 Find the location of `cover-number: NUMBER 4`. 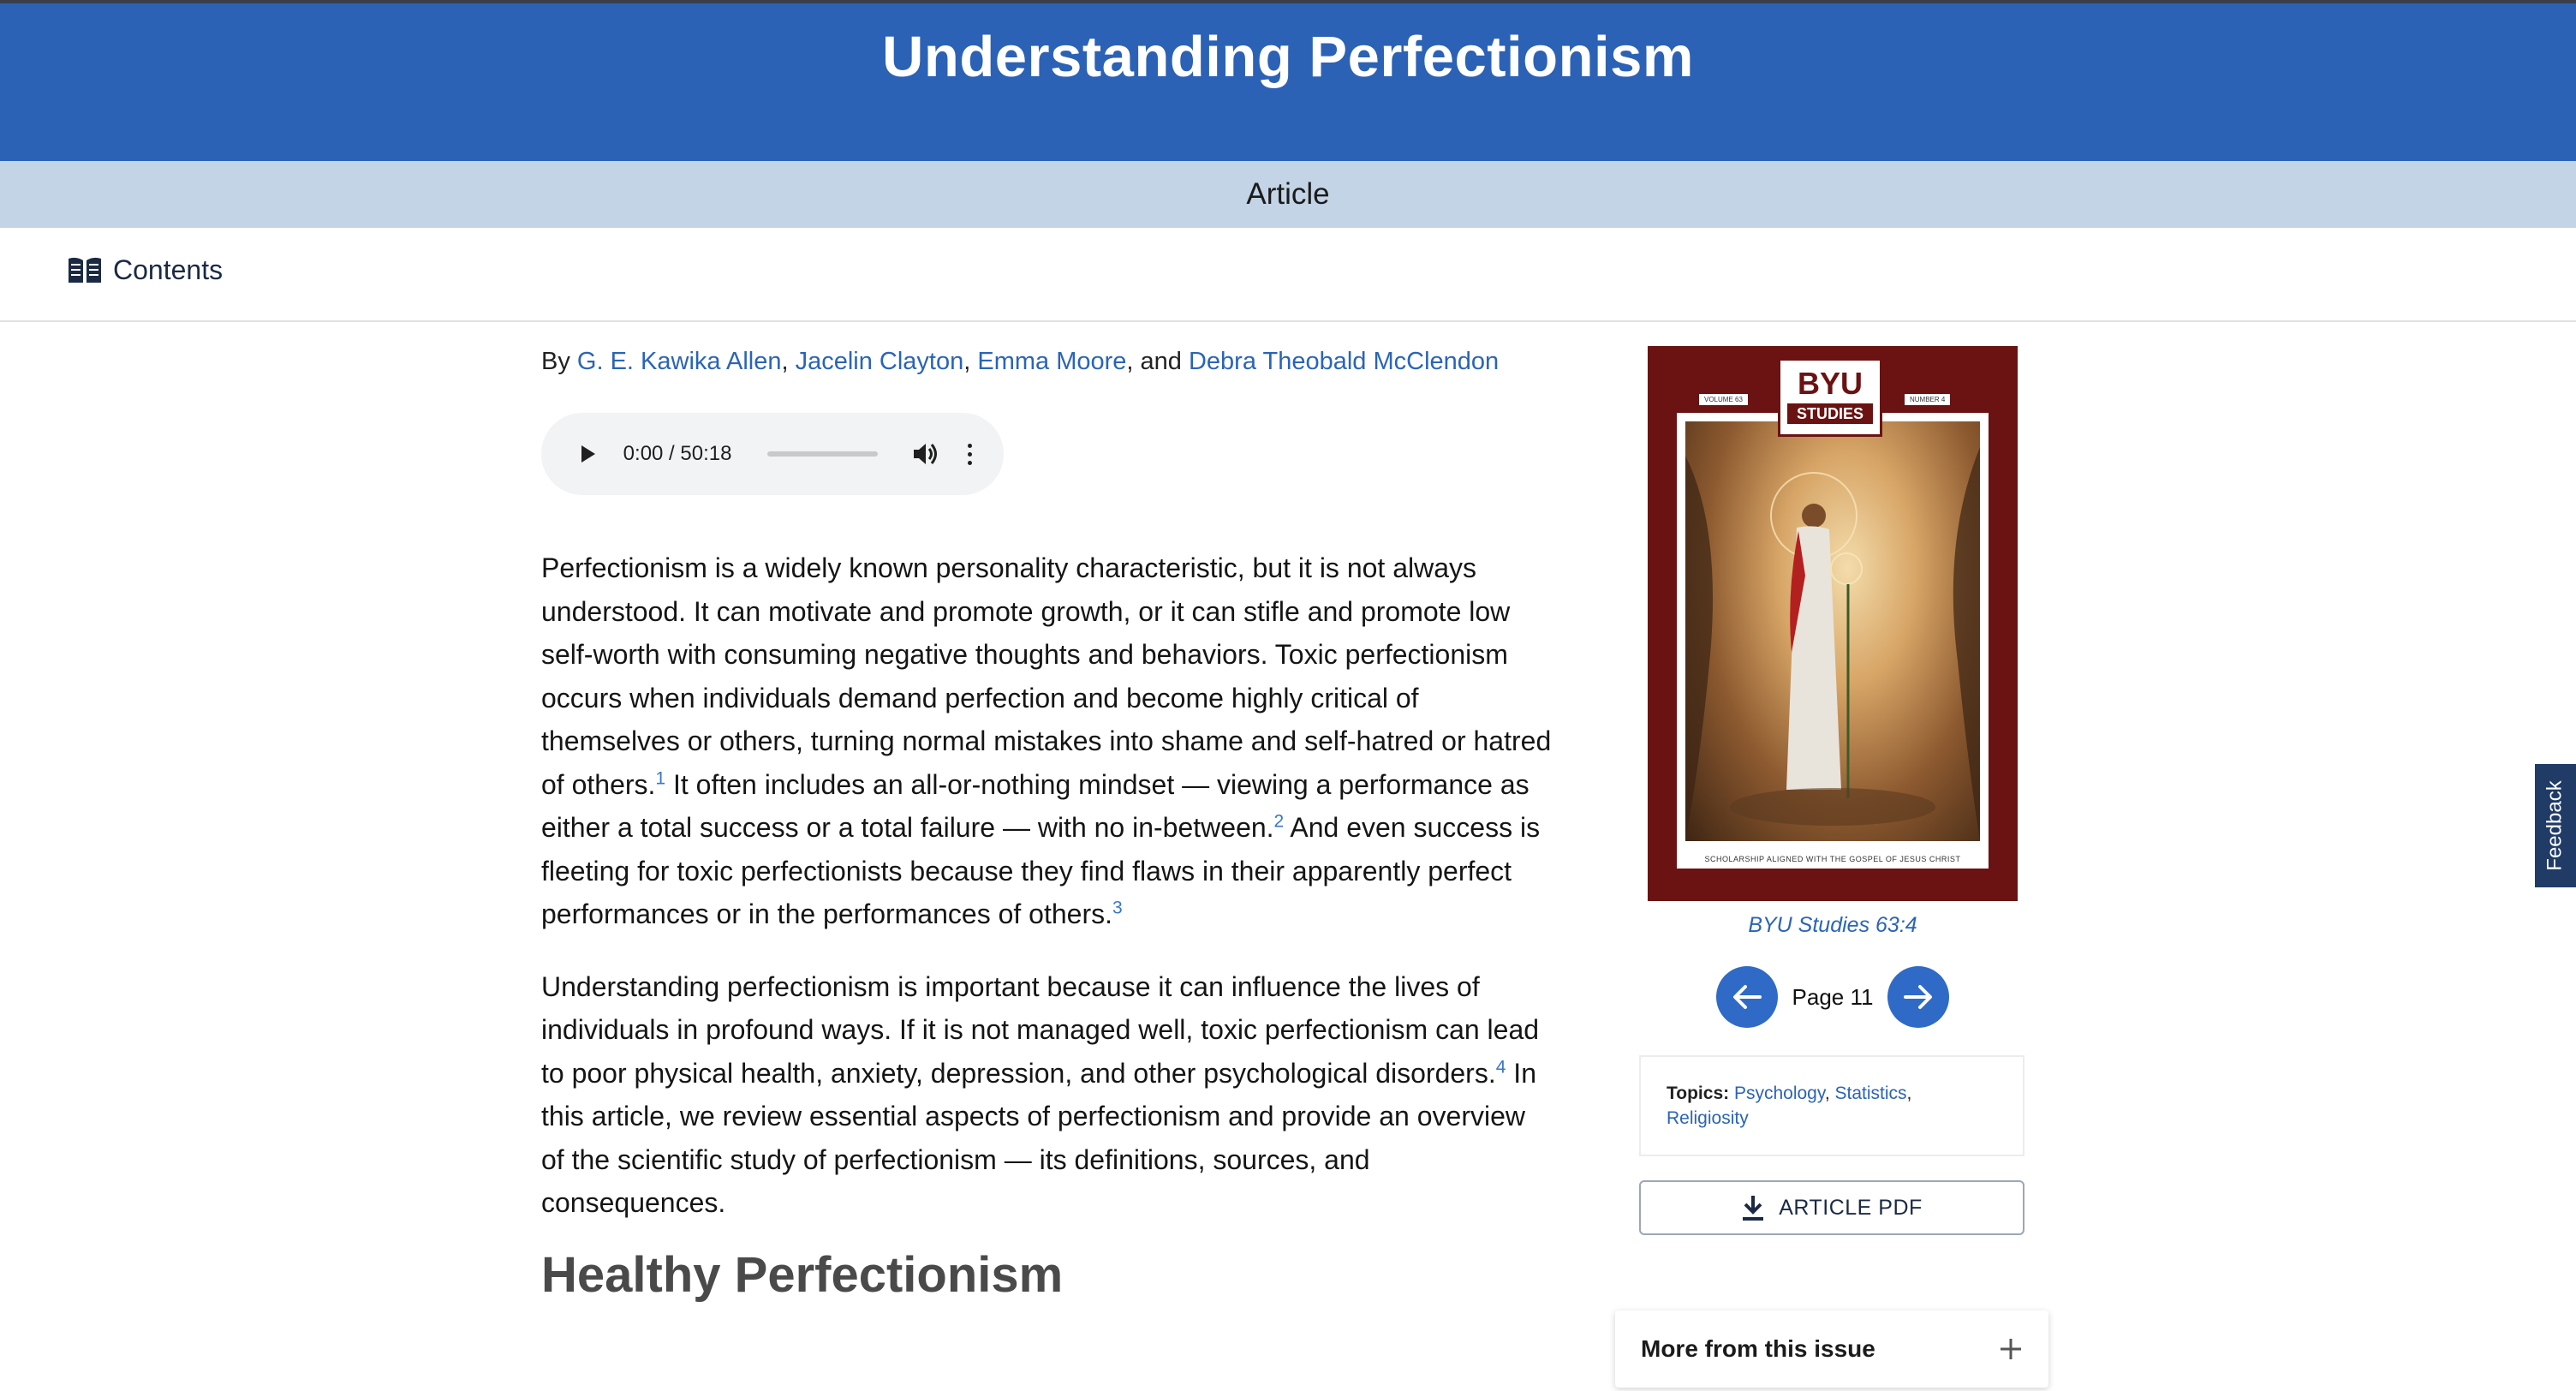

cover-number: NUMBER 4 is located at coordinates (1928, 399).